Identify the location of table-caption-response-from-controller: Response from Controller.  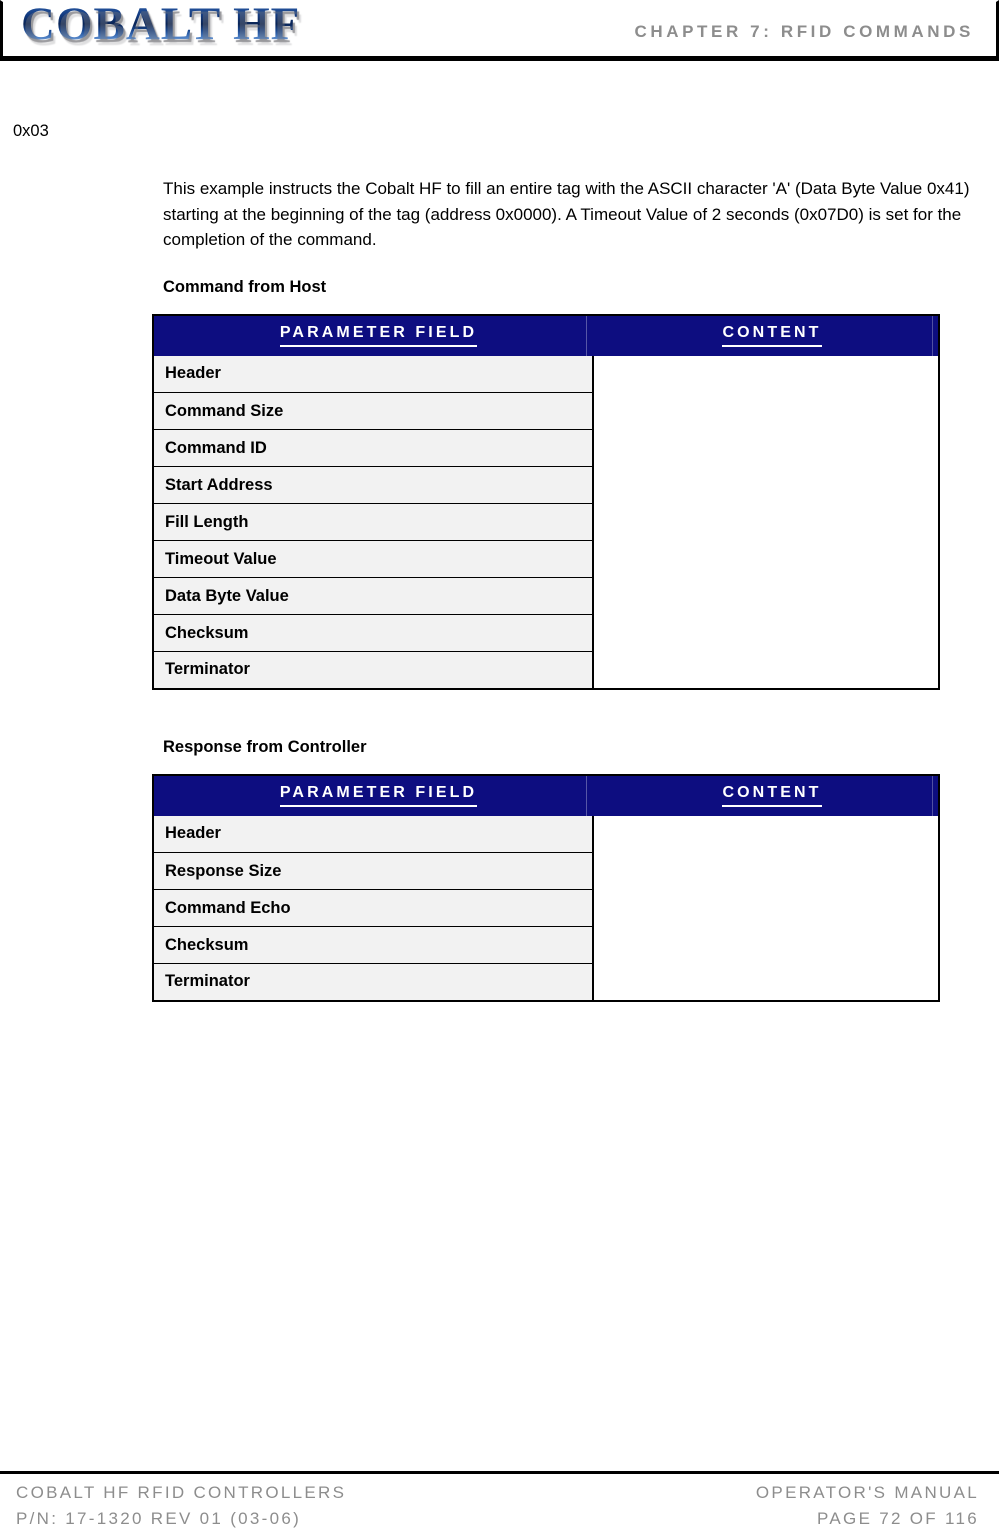
(265, 746).